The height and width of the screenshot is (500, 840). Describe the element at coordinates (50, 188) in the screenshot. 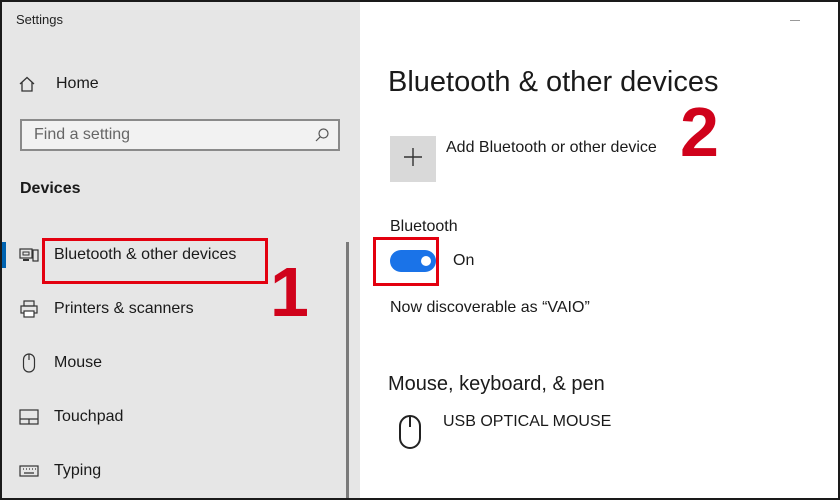

I see `devices-group-heading: Devices` at that location.